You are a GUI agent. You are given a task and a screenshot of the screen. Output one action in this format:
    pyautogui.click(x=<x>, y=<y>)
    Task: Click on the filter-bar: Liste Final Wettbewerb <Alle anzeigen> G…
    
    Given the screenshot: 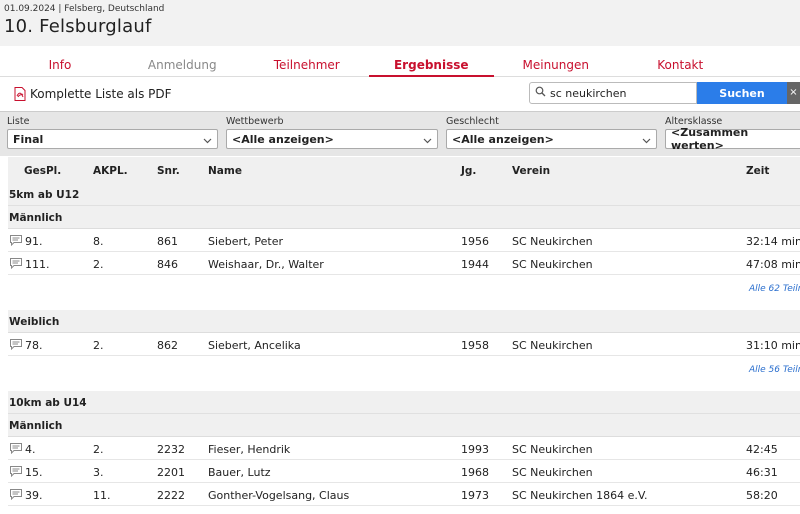 What is the action you would take?
    pyautogui.click(x=400, y=133)
    